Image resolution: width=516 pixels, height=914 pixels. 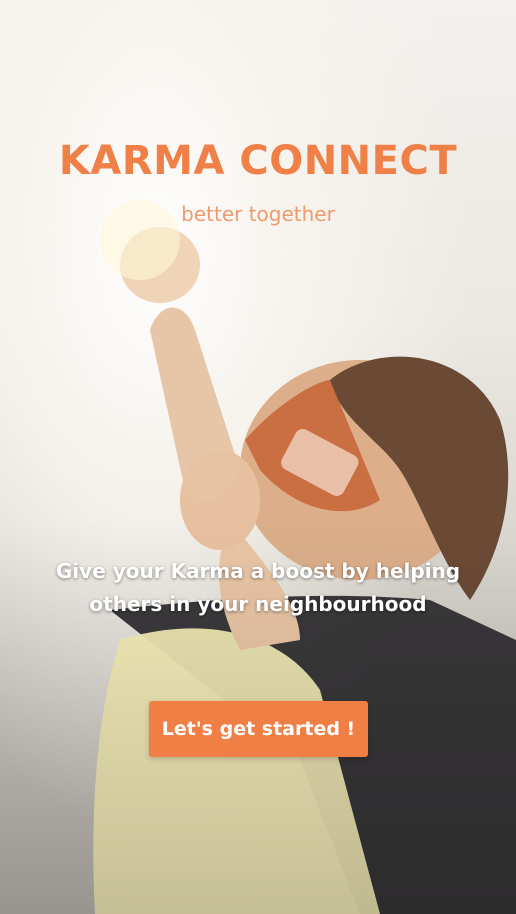 What do you see at coordinates (258, 729) in the screenshot?
I see `get-started-button: Let's get started !` at bounding box center [258, 729].